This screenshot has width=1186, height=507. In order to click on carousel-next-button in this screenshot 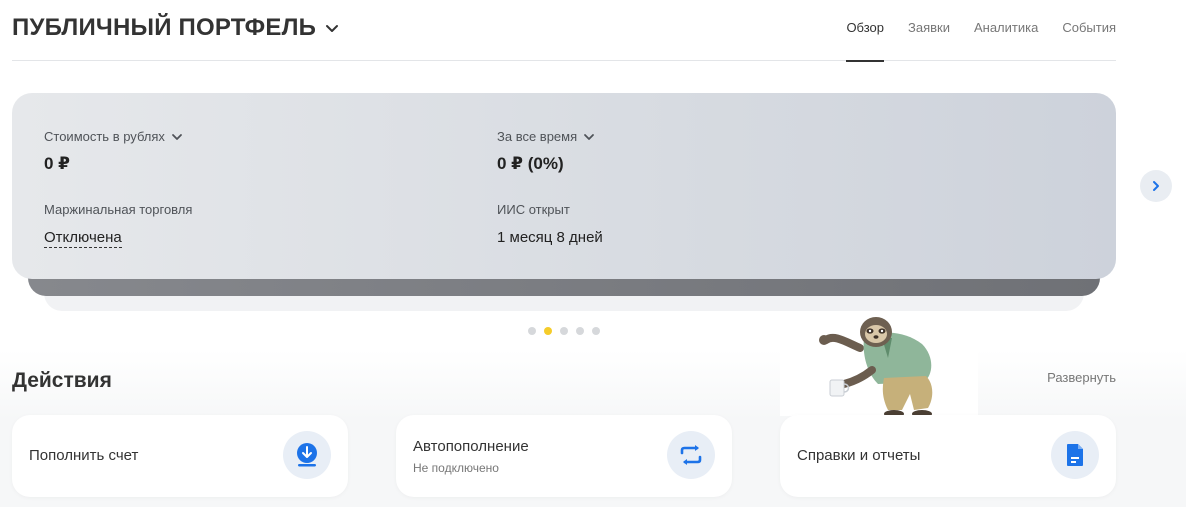, I will do `click(1156, 186)`.